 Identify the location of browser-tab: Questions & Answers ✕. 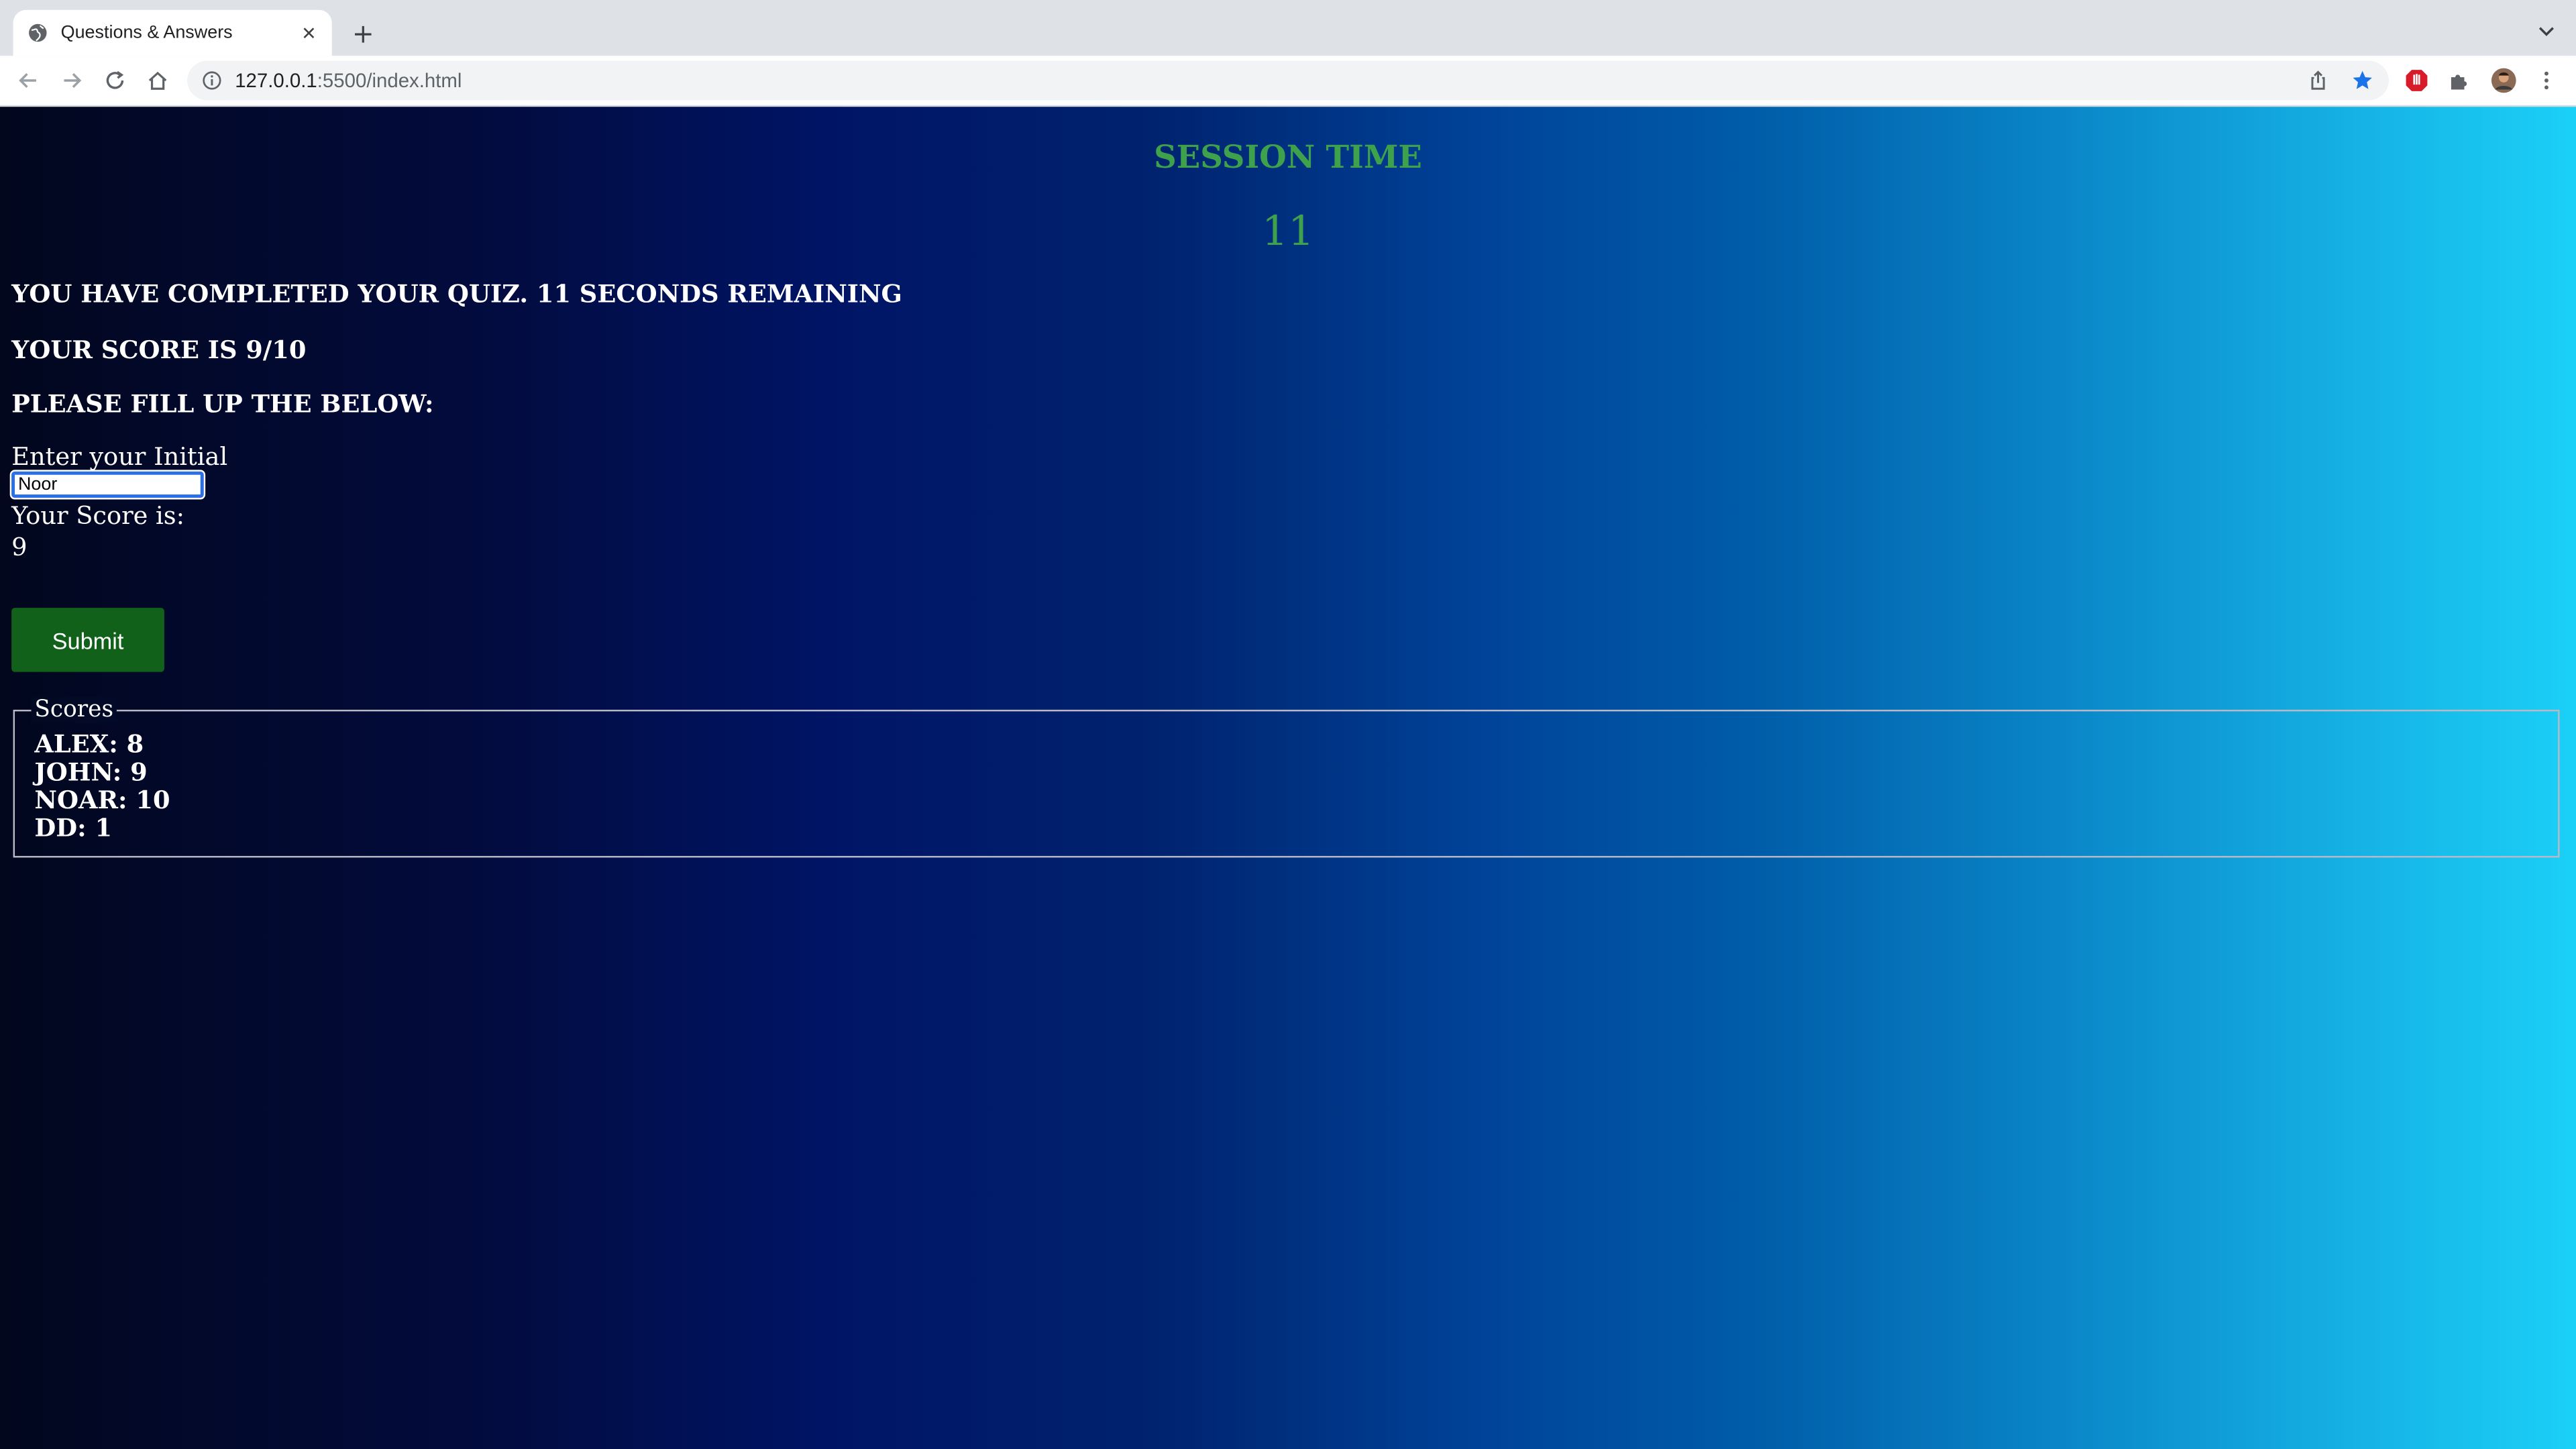
(172, 32).